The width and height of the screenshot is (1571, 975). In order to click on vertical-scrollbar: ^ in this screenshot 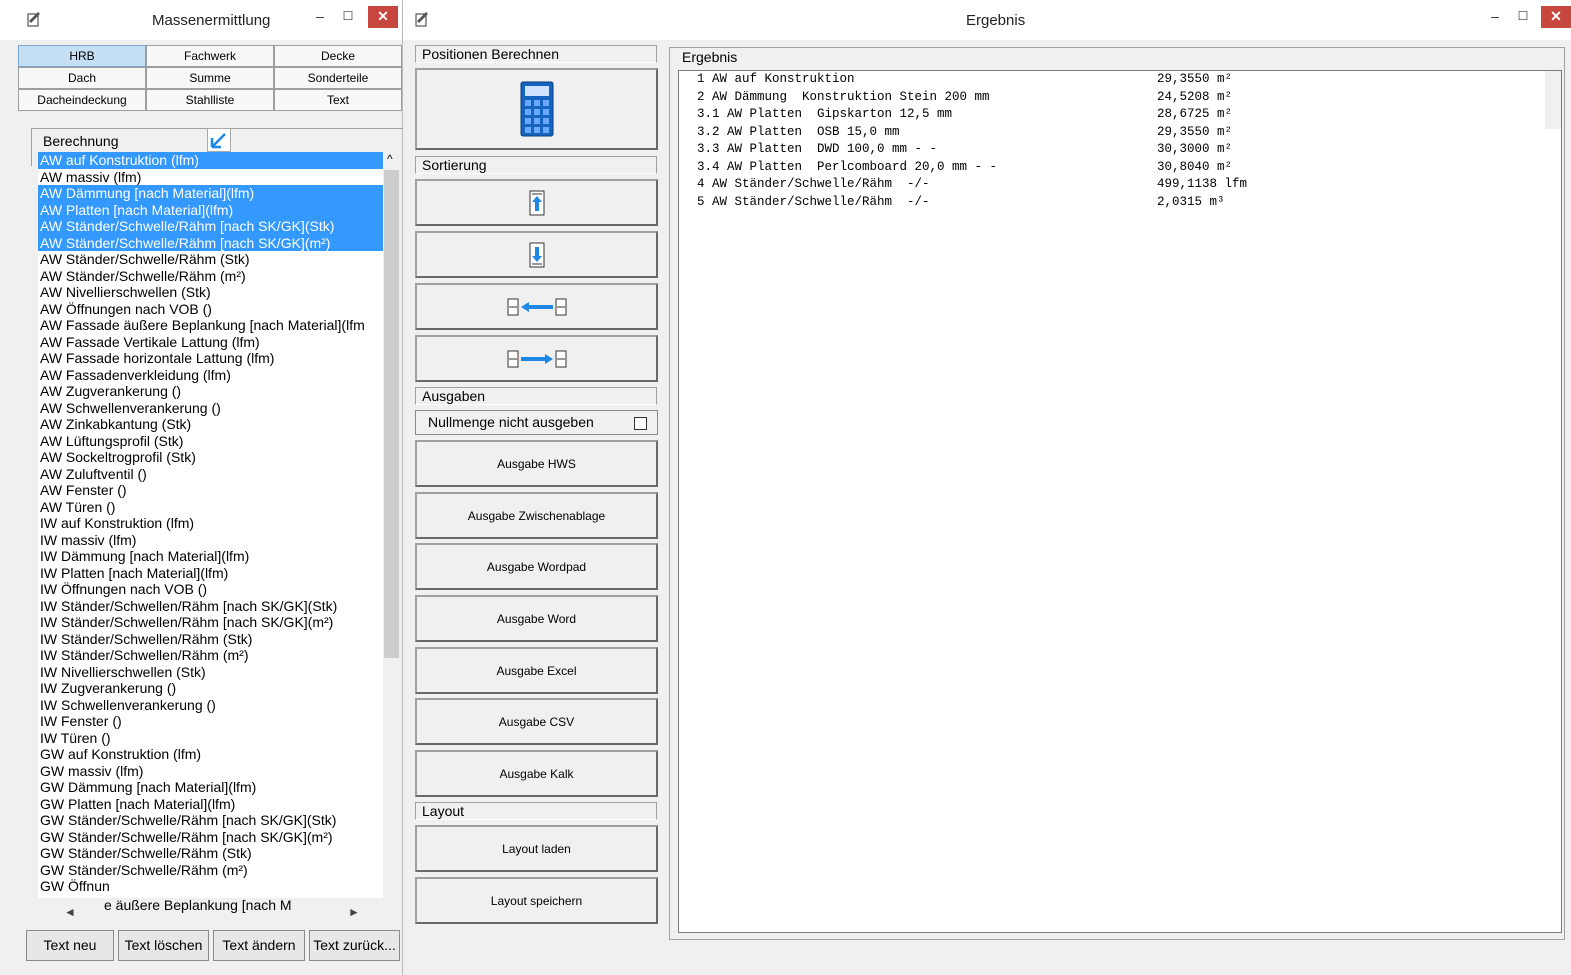, I will do `click(391, 525)`.